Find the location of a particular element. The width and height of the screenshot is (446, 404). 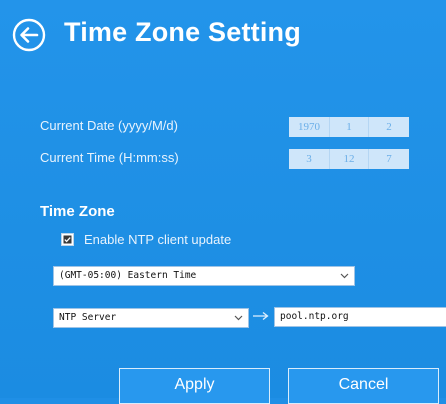

back-button is located at coordinates (29, 35).